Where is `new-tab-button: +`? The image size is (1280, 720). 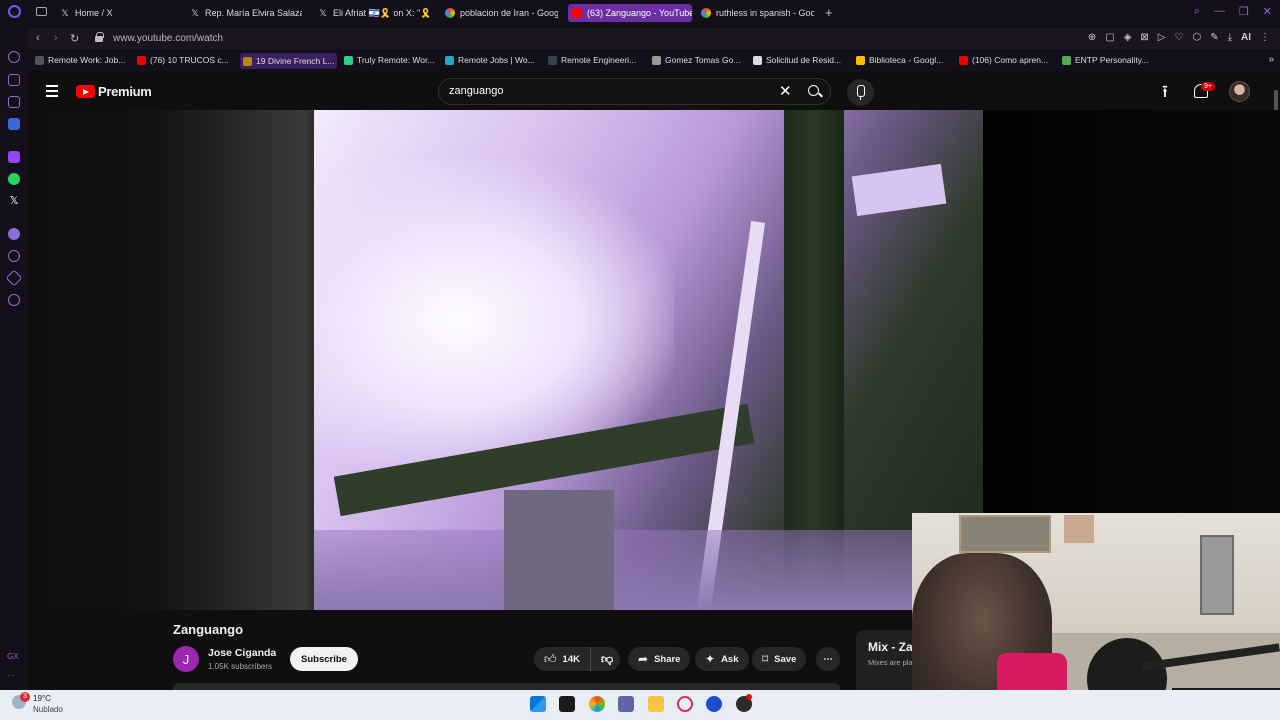 new-tab-button: + is located at coordinates (829, 12).